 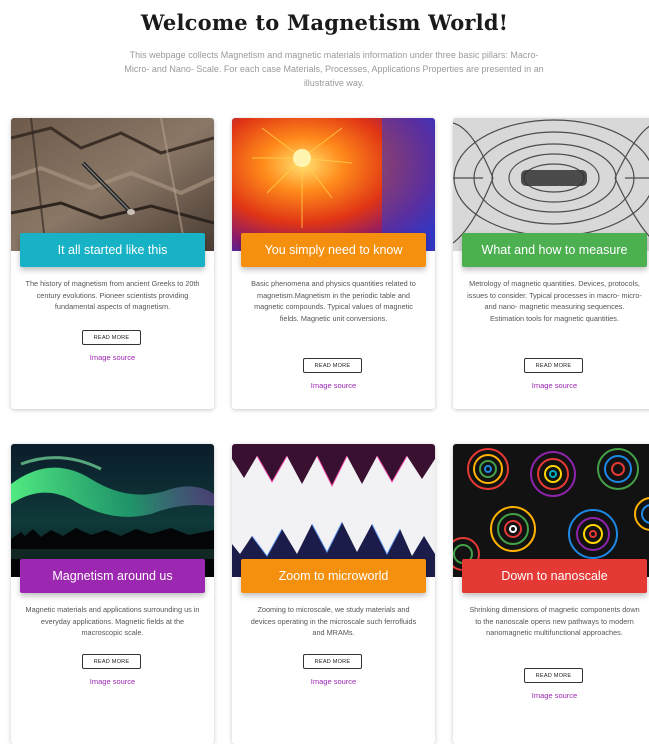 I want to click on page-title: Welcome to Magnetism World!, so click(x=324, y=22).